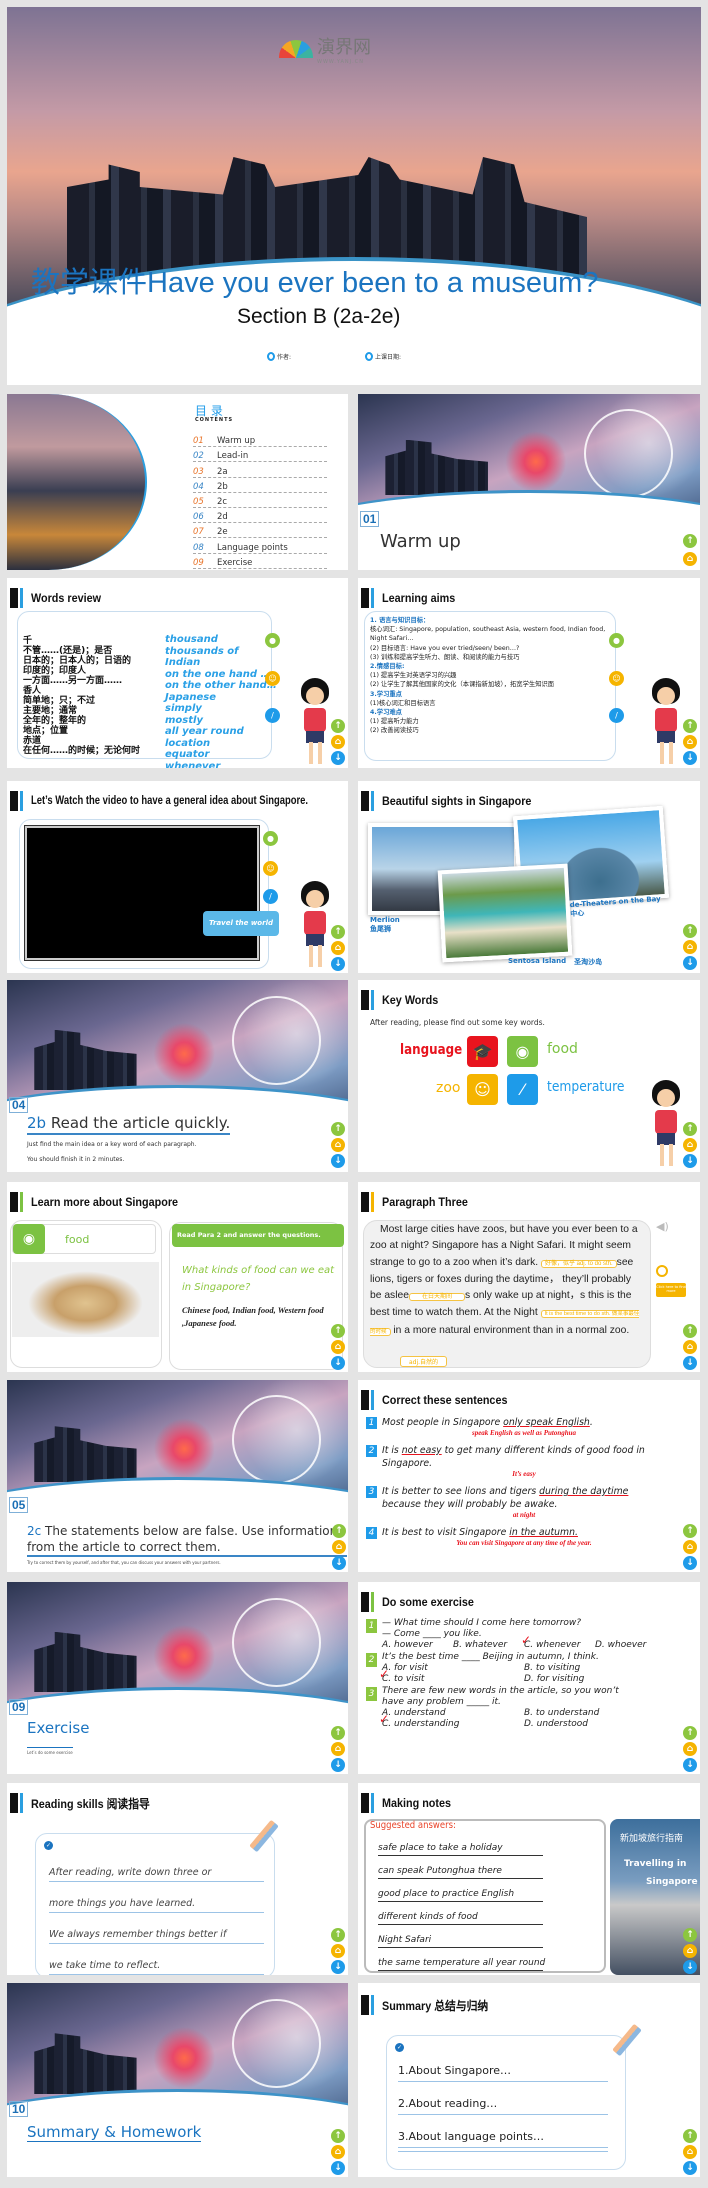 This screenshot has width=708, height=2188. Describe the element at coordinates (417, 1645) in the screenshot. I see `option: A. however` at that location.